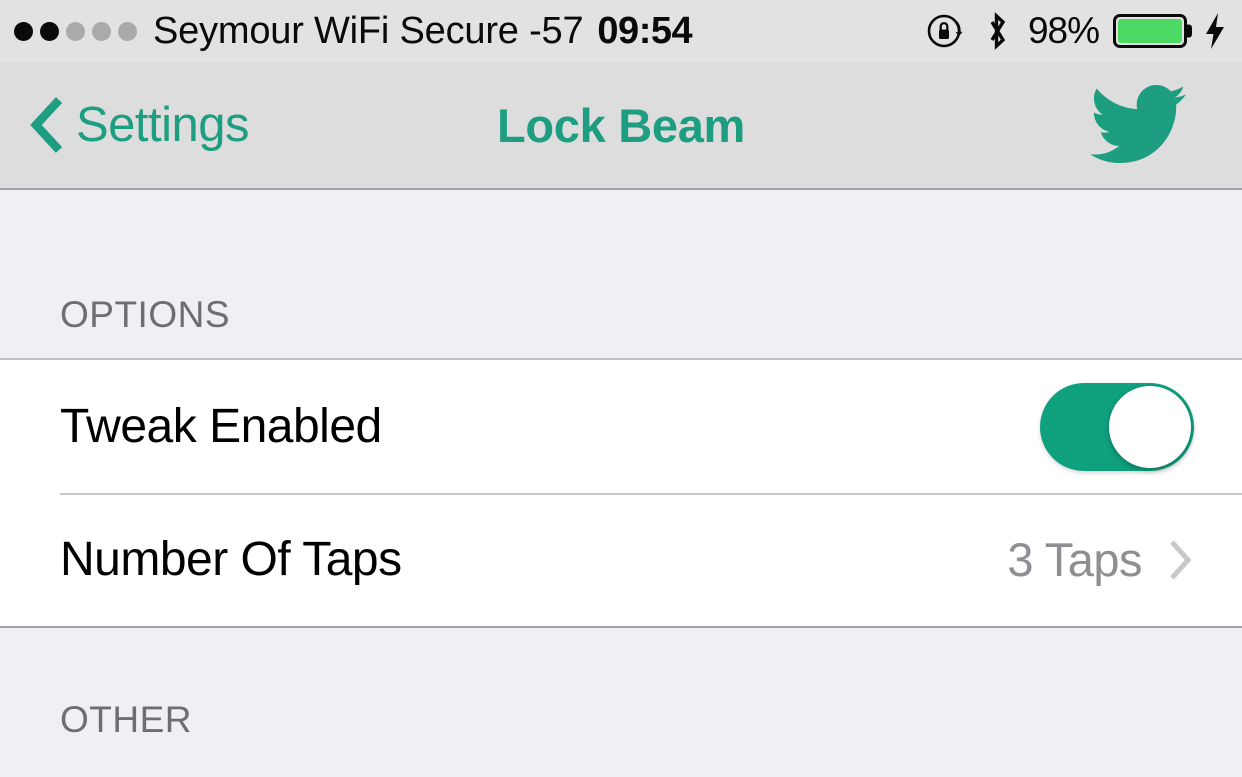 The width and height of the screenshot is (1242, 777). I want to click on battery-fill, so click(1150, 31).